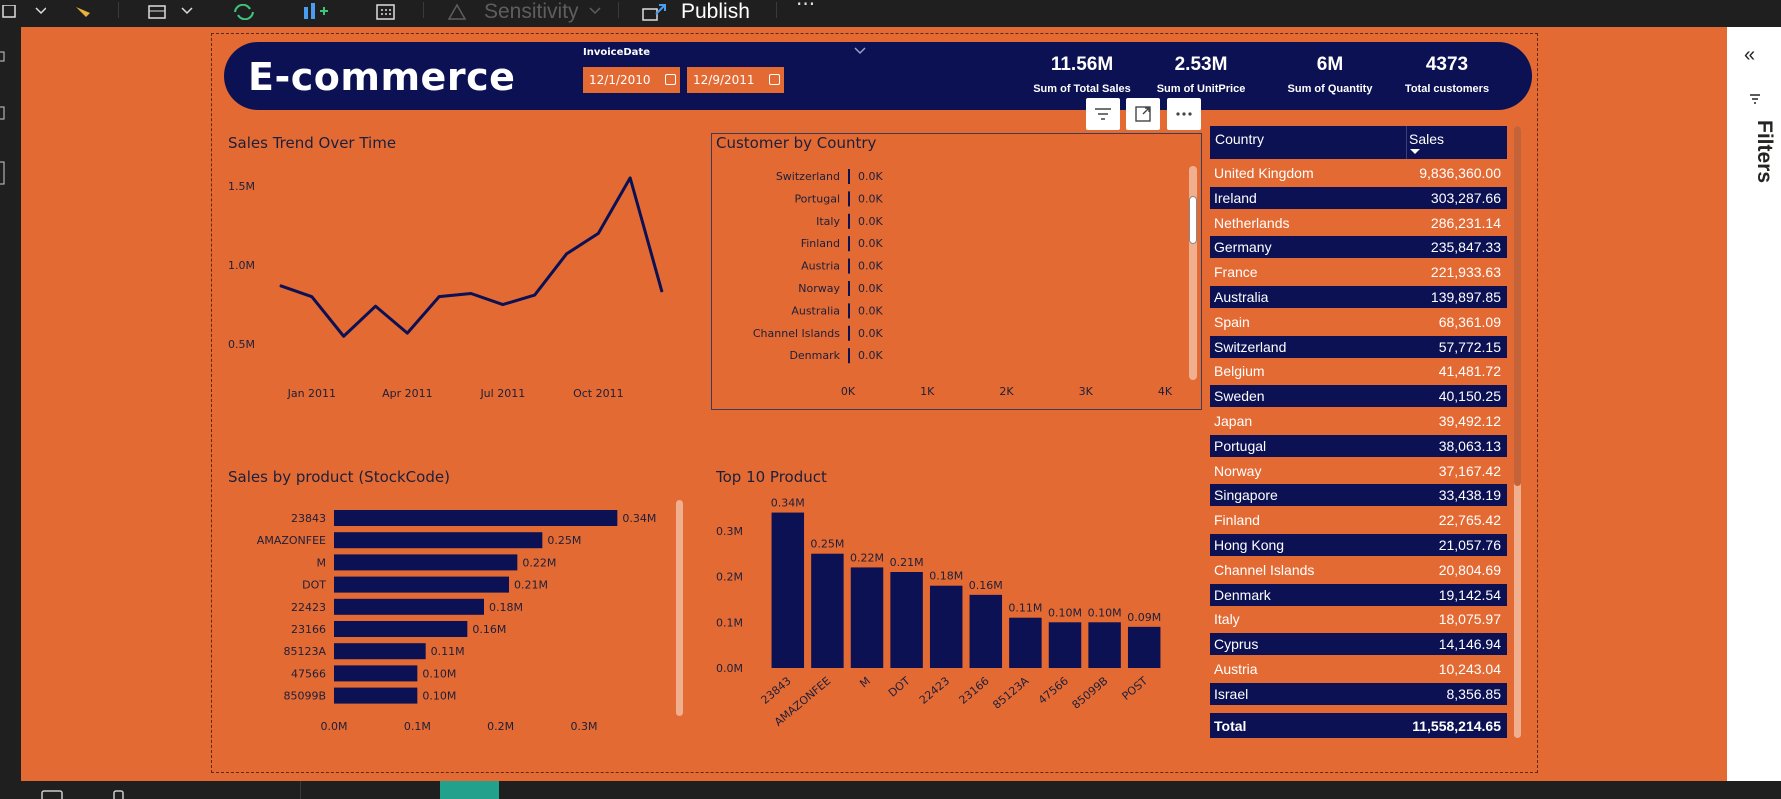 This screenshot has width=1781, height=799. What do you see at coordinates (423, 10) in the screenshot?
I see `toolbar-divider` at bounding box center [423, 10].